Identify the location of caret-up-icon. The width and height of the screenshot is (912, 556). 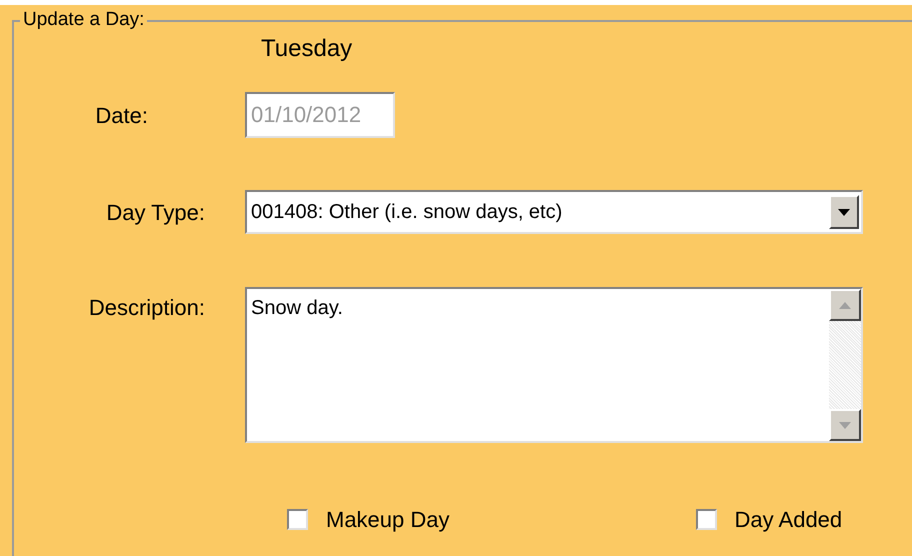
(845, 305).